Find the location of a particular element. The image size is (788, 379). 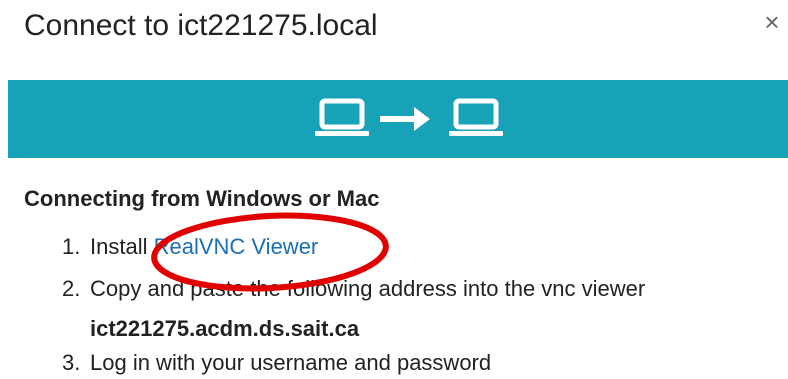

step-item: 1. Install RealVNC Viewer is located at coordinates (190, 247).